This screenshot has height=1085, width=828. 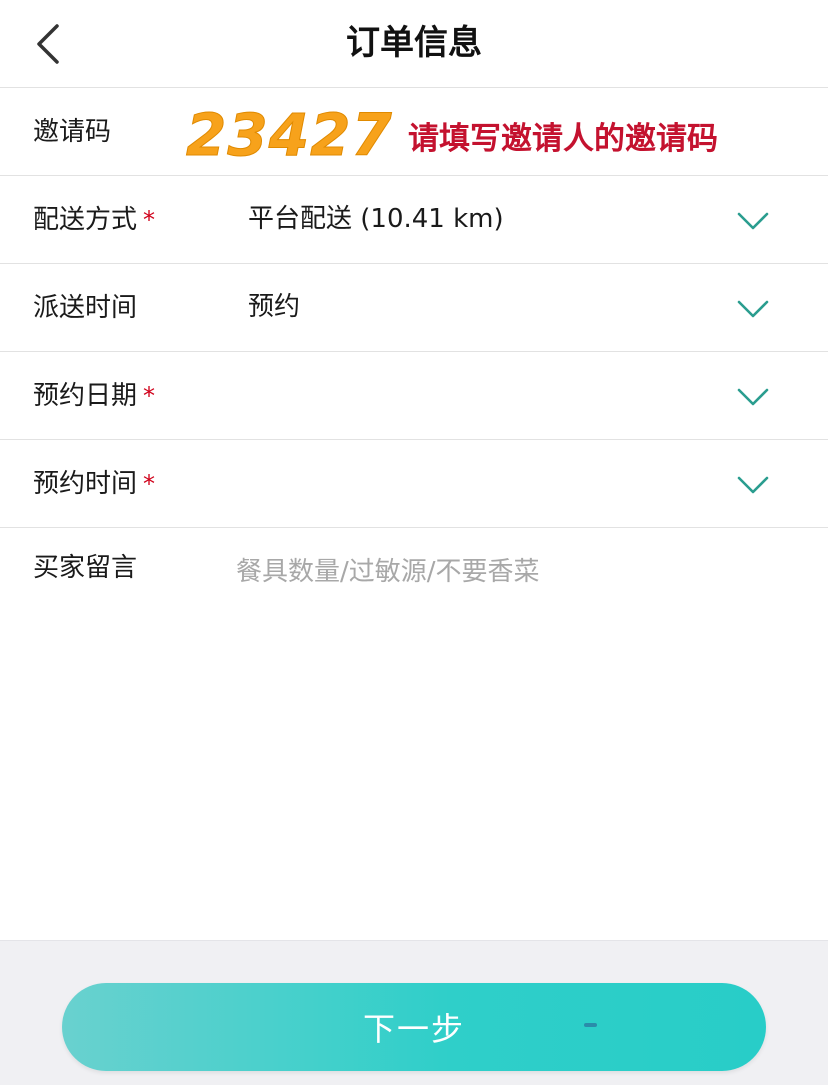 What do you see at coordinates (414, 1027) in the screenshot?
I see `next-step-button: 下一步` at bounding box center [414, 1027].